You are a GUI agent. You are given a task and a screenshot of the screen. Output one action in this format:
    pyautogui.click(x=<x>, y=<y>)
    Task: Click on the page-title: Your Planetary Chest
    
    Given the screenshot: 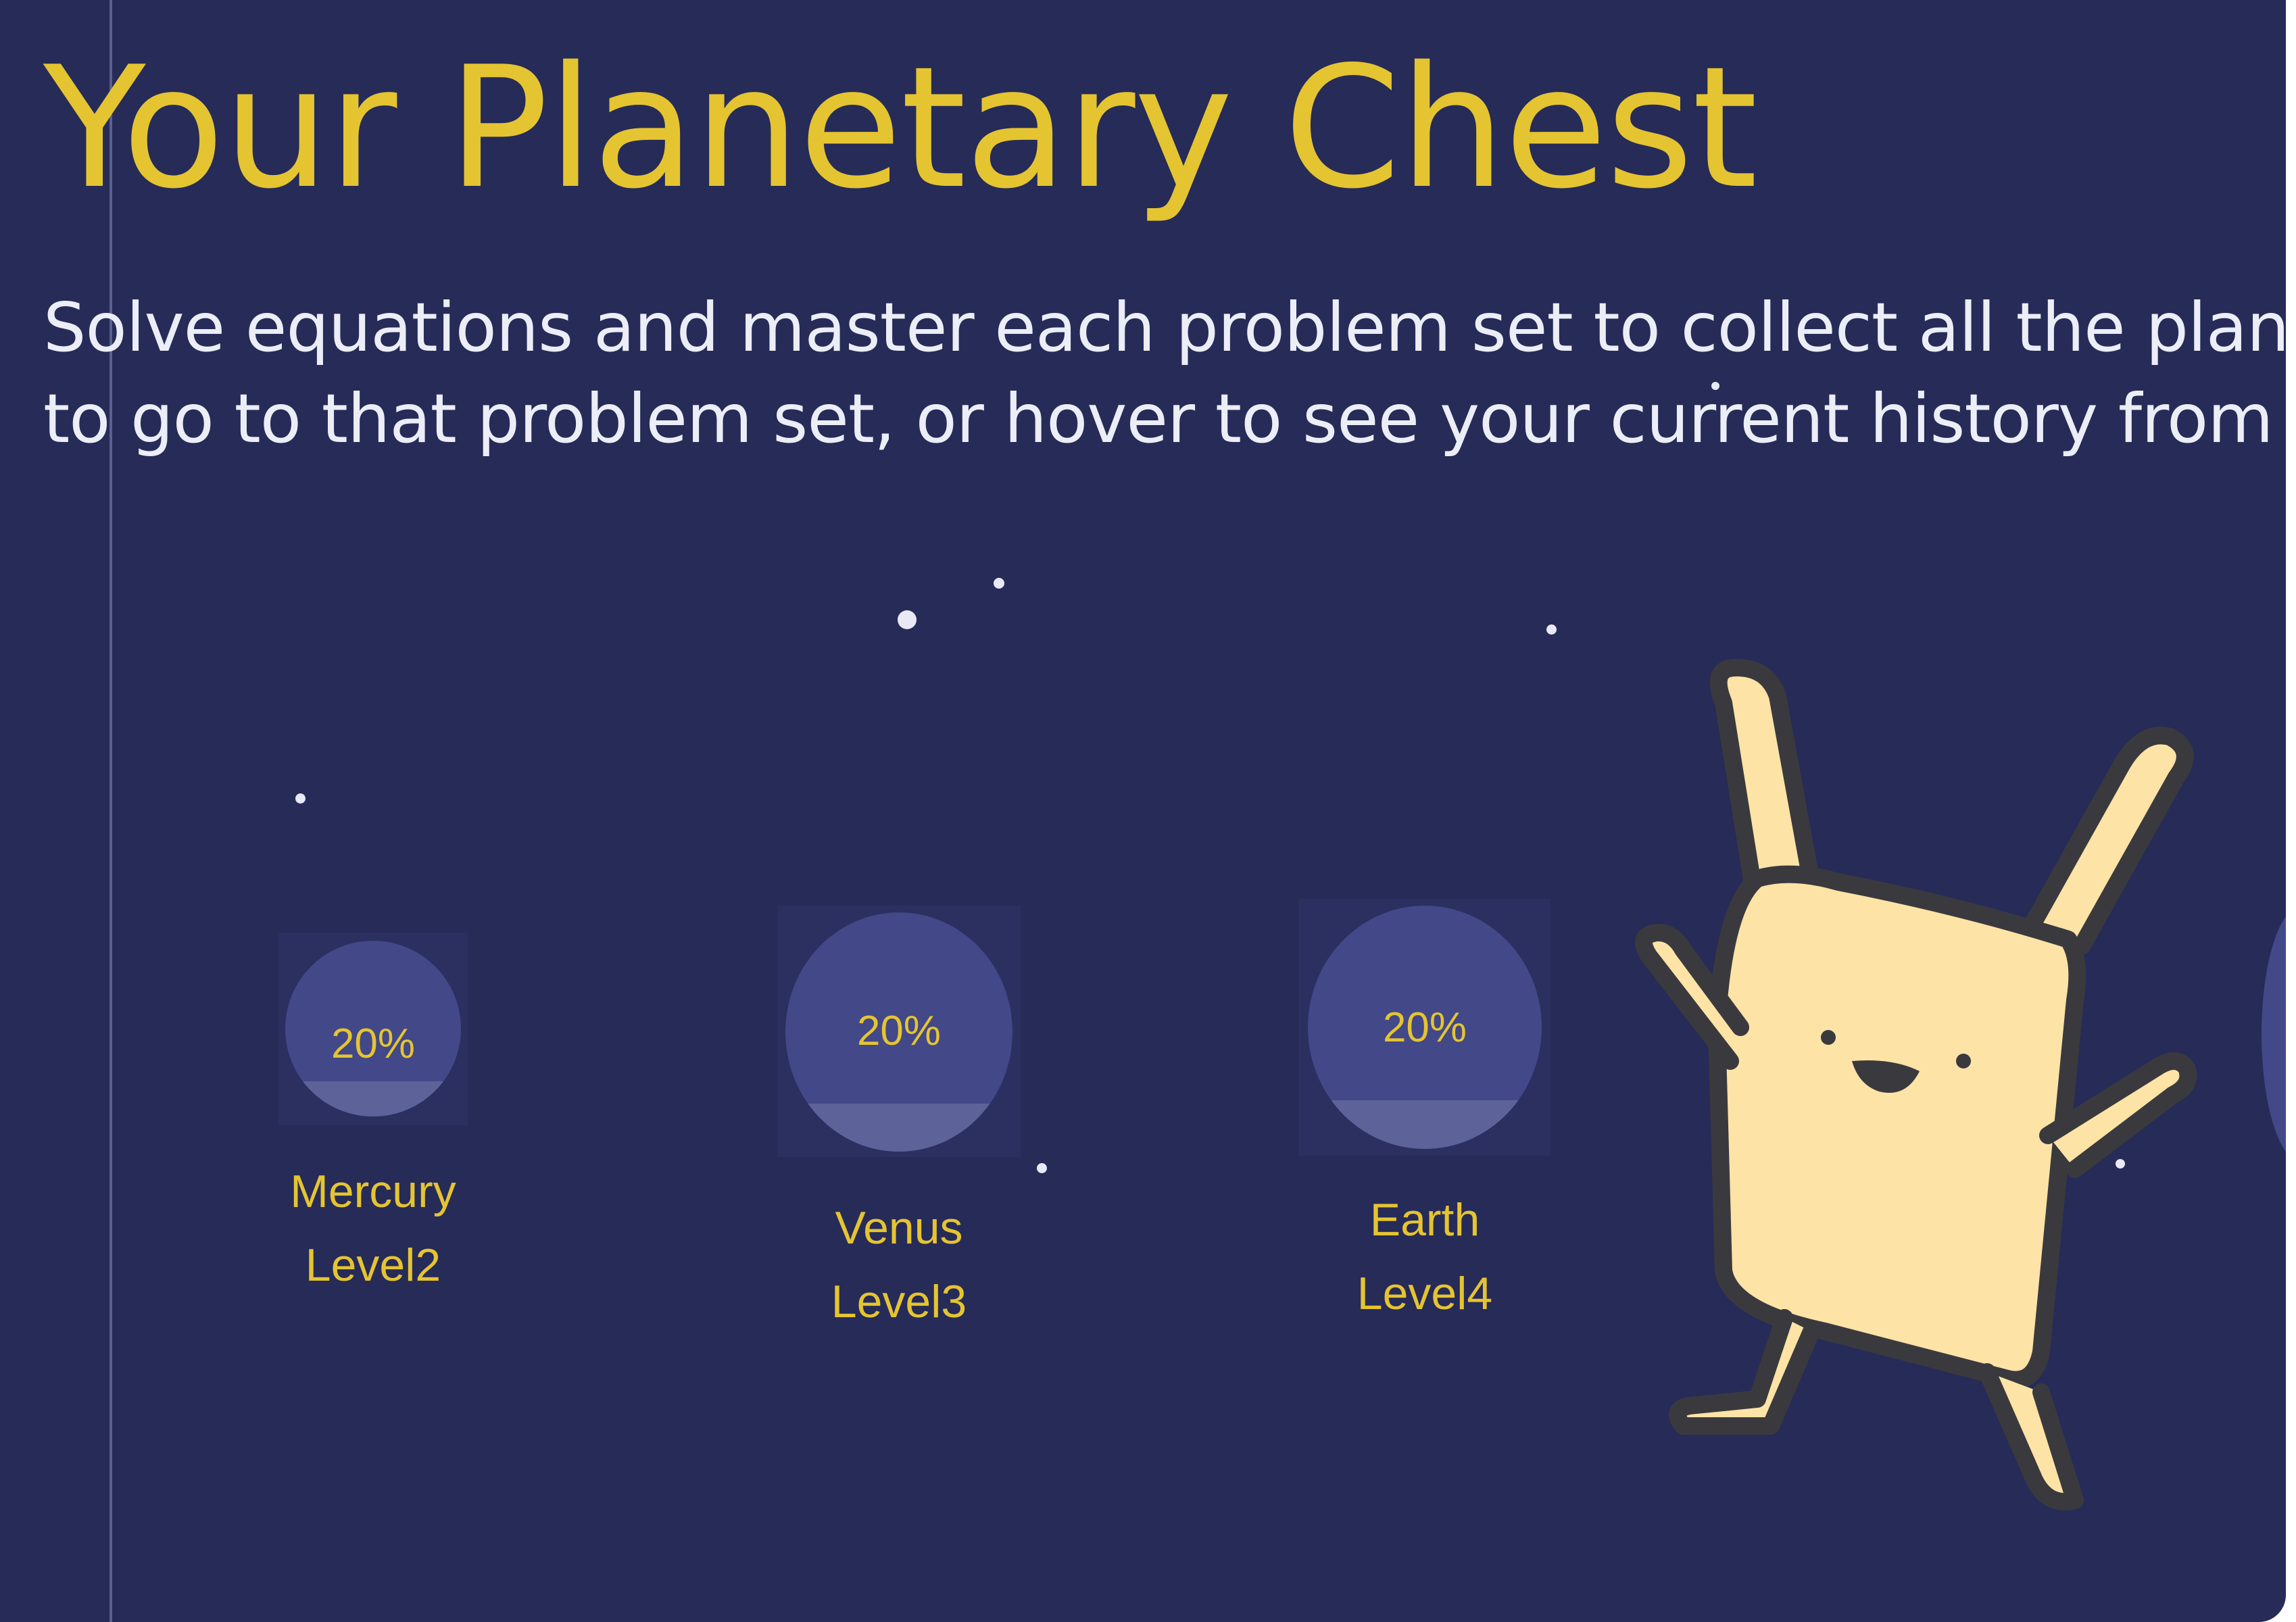 What is the action you would take?
    pyautogui.click(x=900, y=128)
    